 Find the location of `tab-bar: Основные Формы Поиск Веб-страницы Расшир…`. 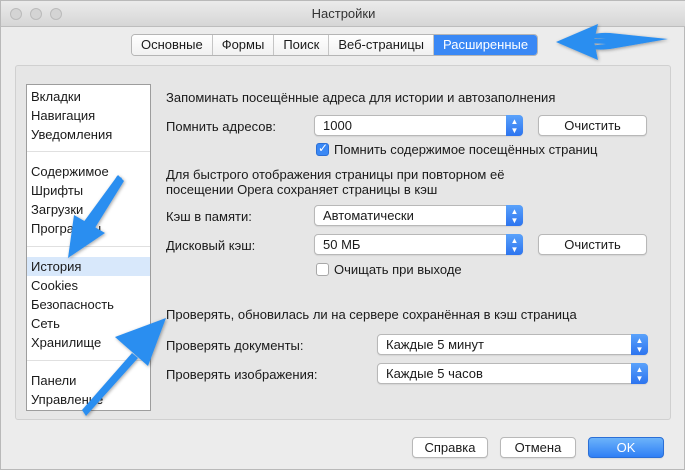

tab-bar: Основные Формы Поиск Веб-страницы Расшир… is located at coordinates (335, 45).